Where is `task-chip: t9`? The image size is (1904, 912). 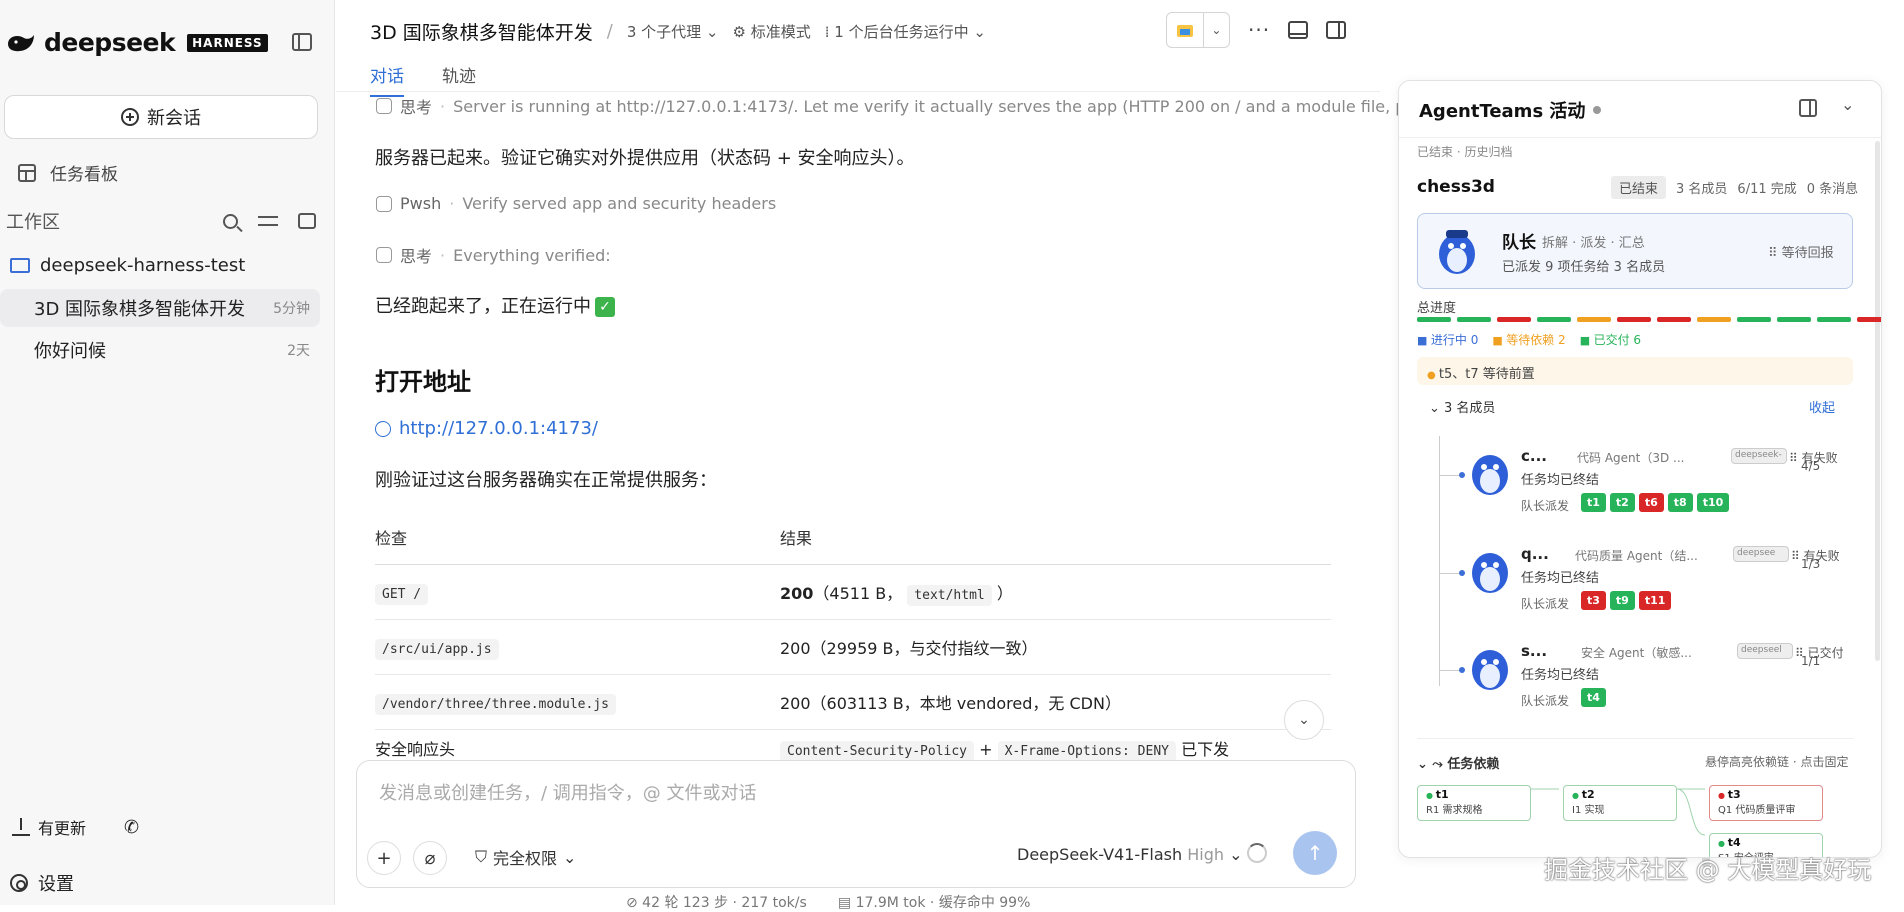
task-chip: t9 is located at coordinates (1622, 600).